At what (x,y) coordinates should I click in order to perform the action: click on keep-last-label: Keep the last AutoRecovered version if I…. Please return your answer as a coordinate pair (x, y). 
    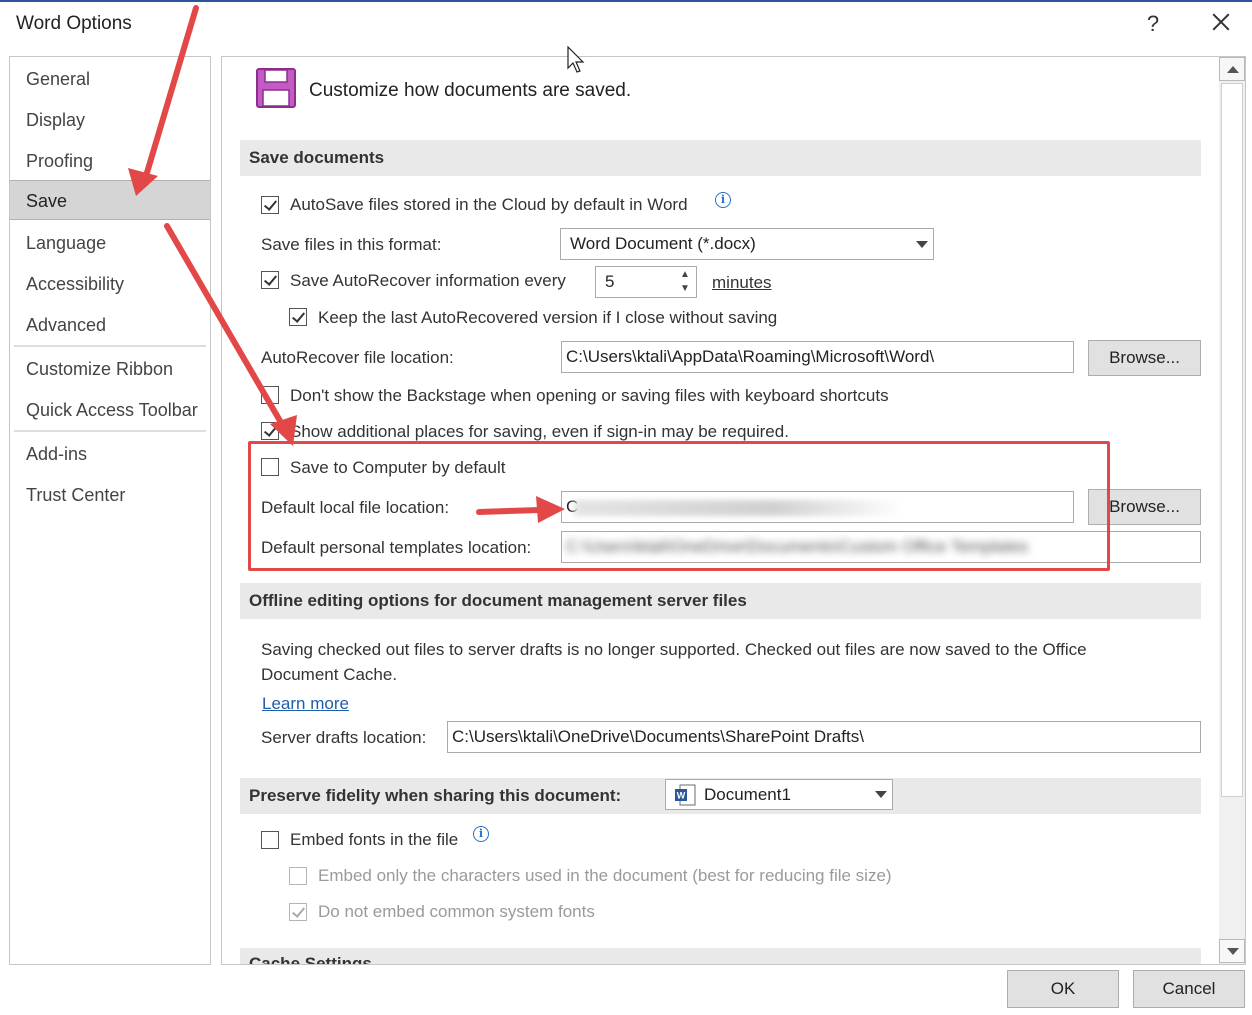
    Looking at the image, I should click on (548, 317).